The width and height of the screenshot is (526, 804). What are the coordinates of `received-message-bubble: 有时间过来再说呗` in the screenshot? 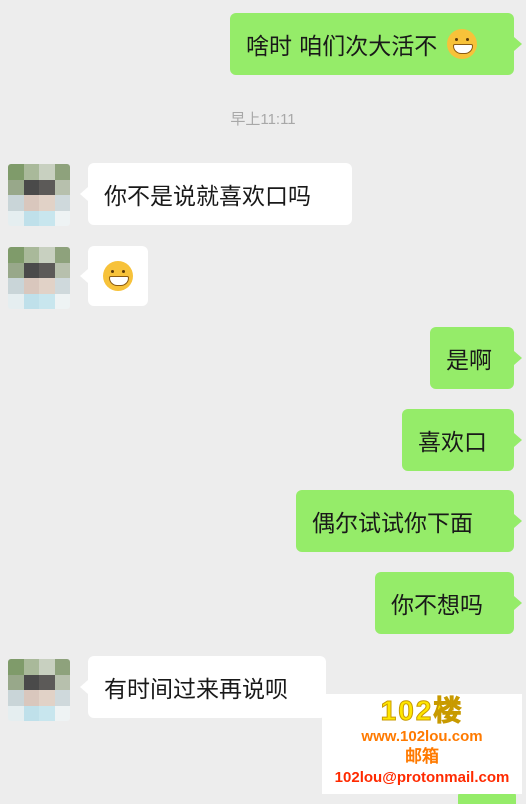 It's located at (203, 687).